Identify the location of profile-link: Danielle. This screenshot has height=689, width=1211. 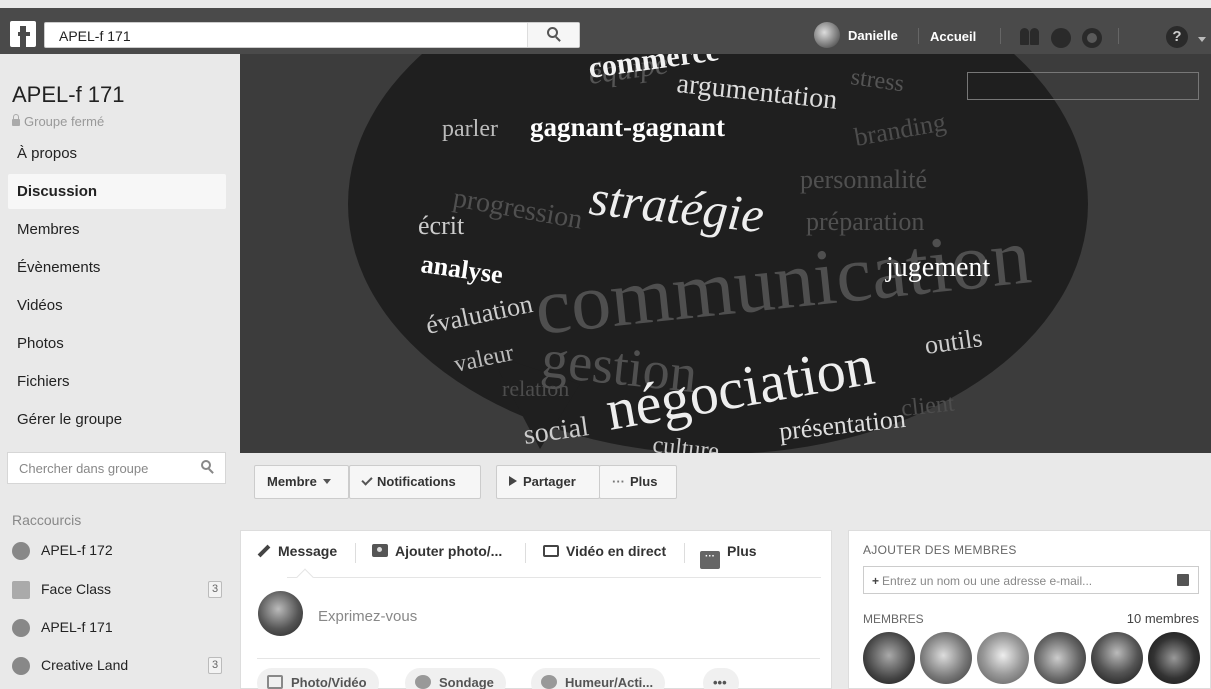
(856, 35).